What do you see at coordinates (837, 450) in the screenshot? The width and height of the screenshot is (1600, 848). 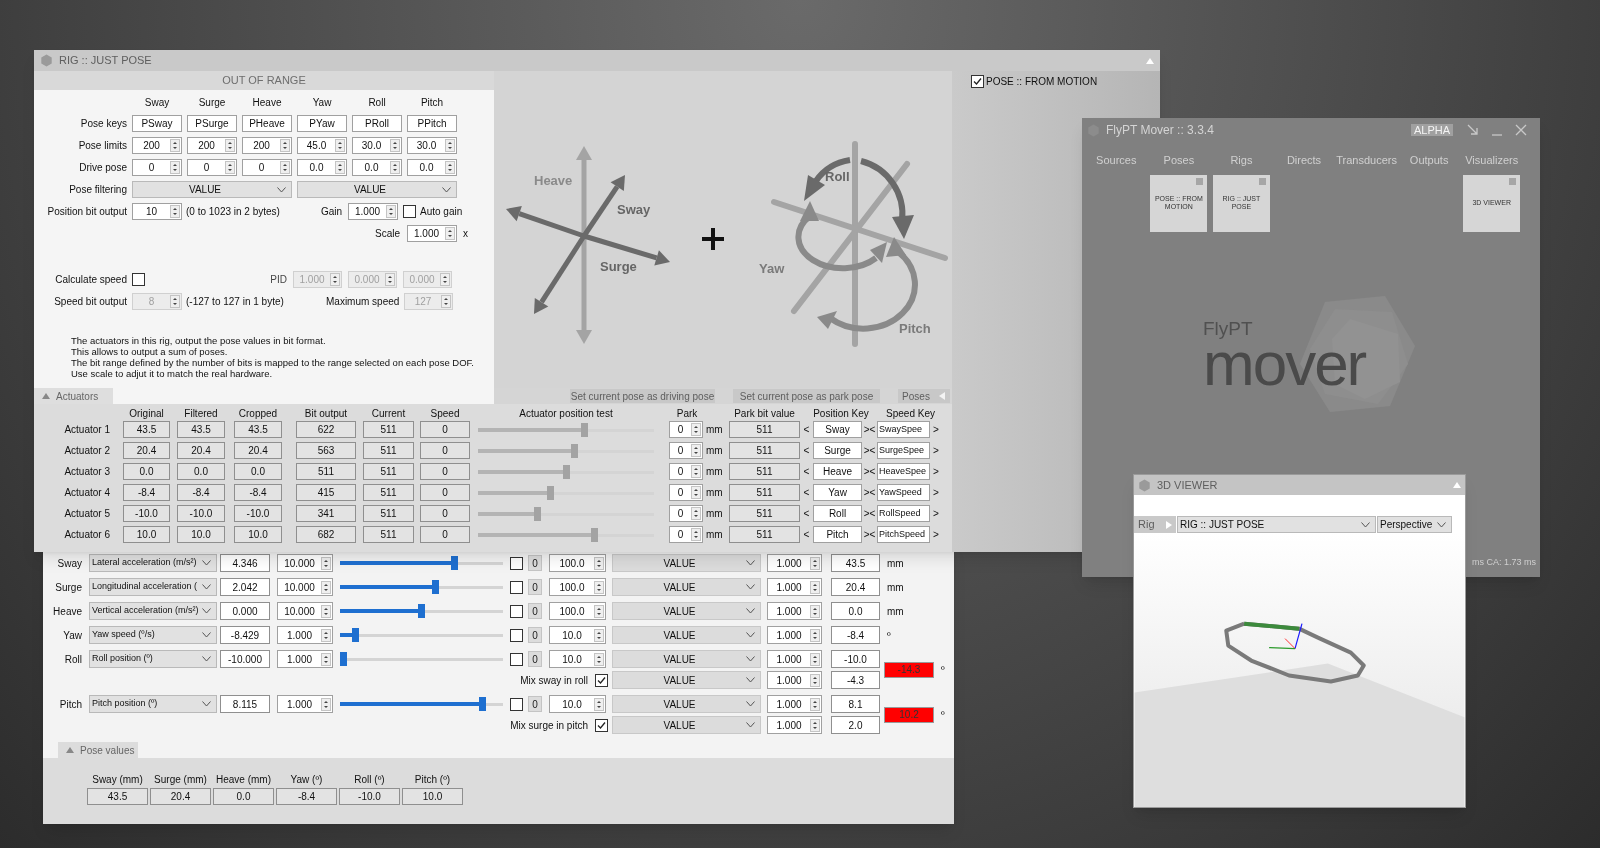 I see `input-field: Surge` at bounding box center [837, 450].